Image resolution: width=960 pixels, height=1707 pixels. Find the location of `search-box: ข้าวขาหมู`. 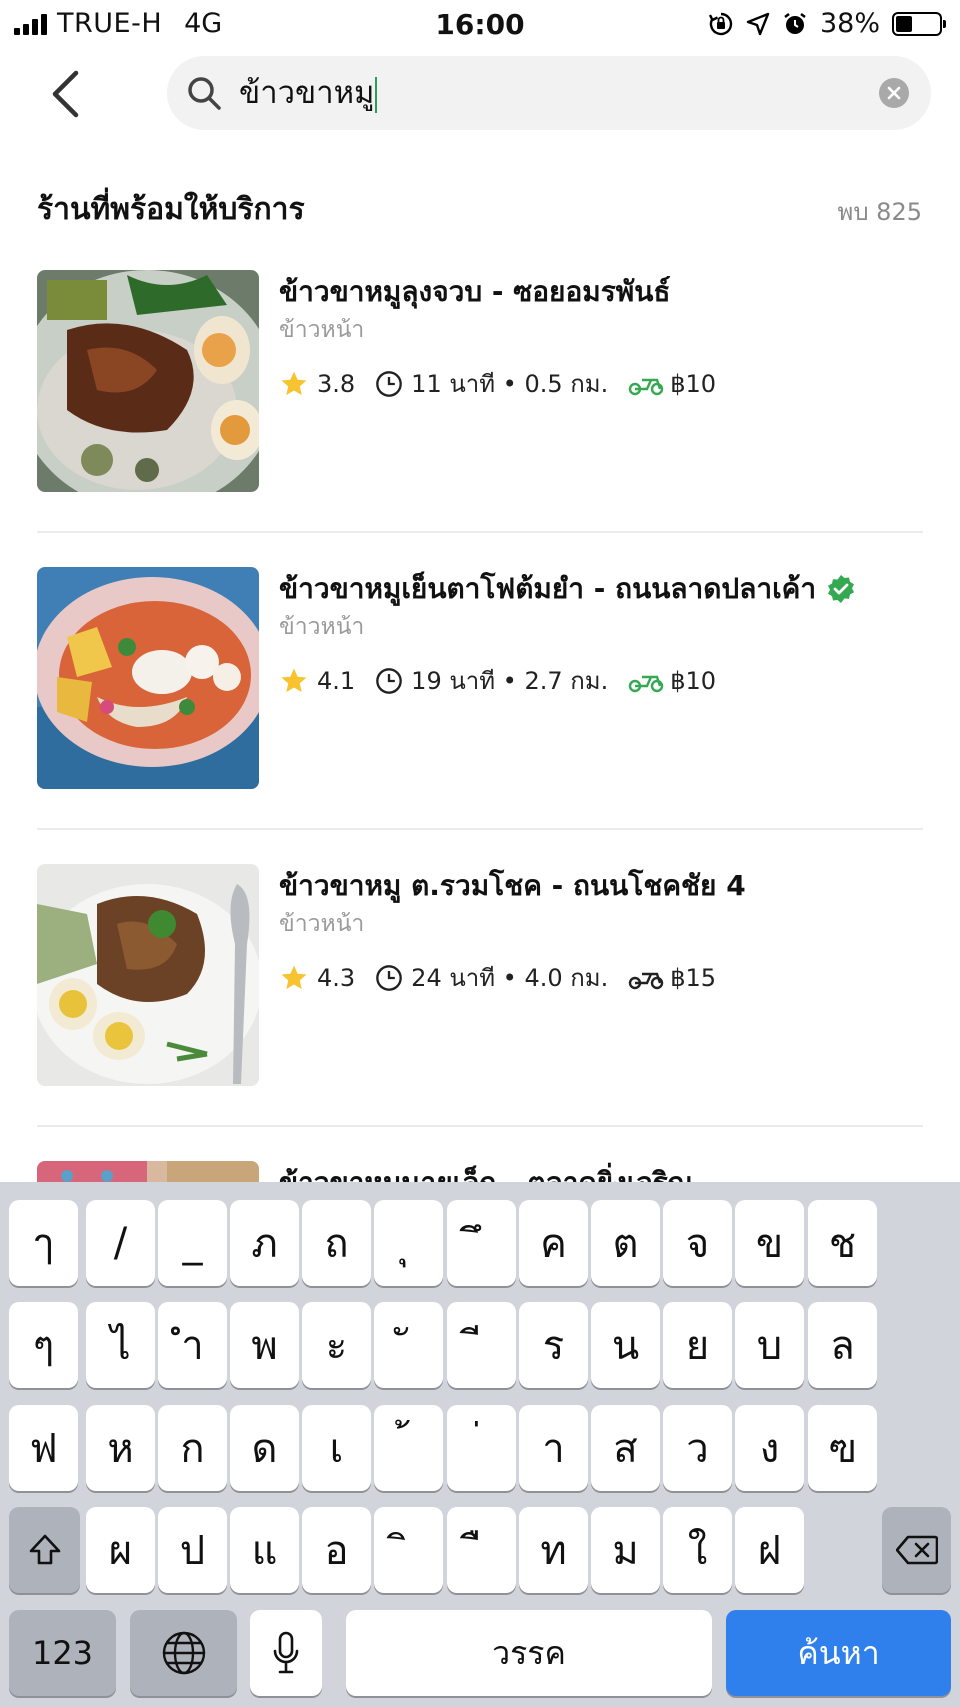

search-box: ข้าวขาหมู is located at coordinates (549, 93).